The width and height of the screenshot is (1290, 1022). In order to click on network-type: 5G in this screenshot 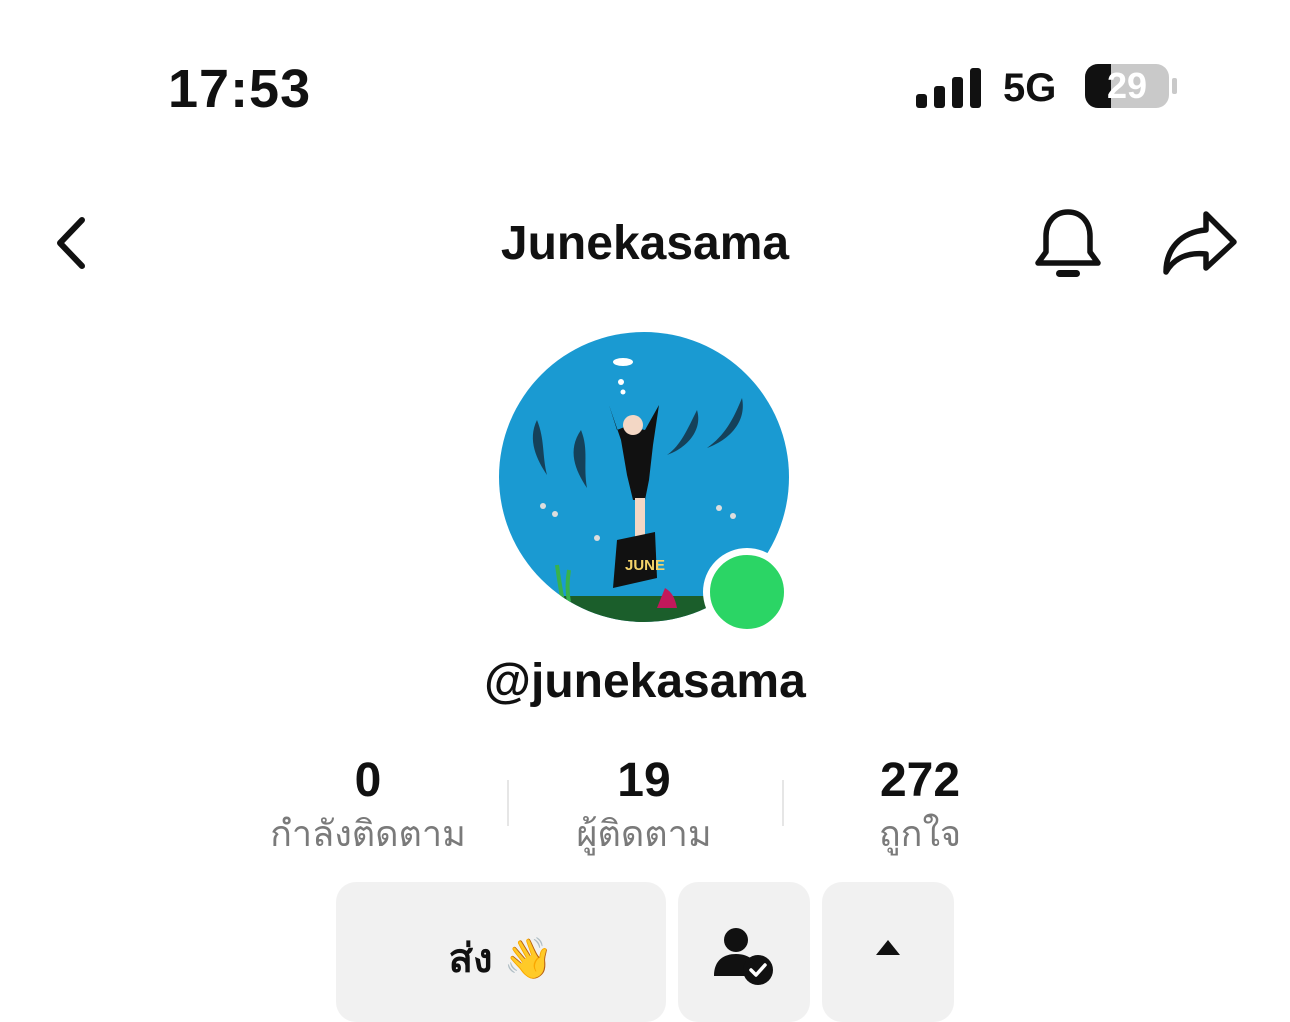, I will do `click(1030, 88)`.